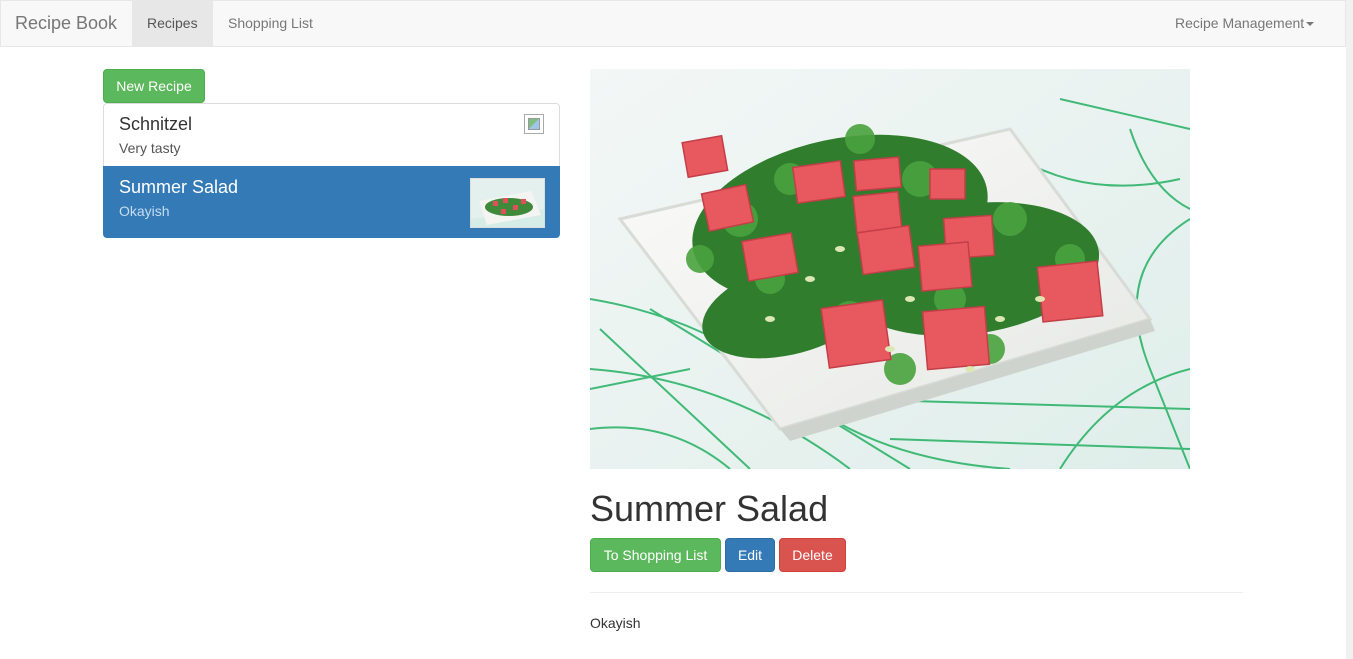  Describe the element at coordinates (66, 24) in the screenshot. I see `brand-link: Recipe Book` at that location.